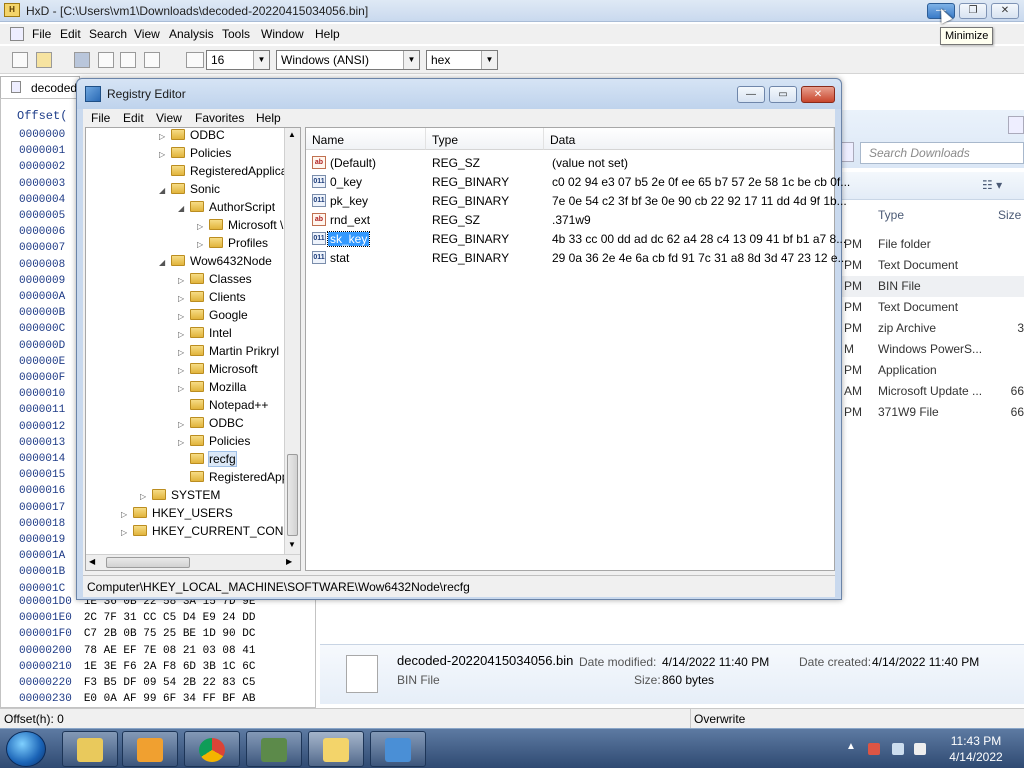 Image resolution: width=1024 pixels, height=768 pixels. What do you see at coordinates (327, 34) in the screenshot?
I see `menu-help: Help` at bounding box center [327, 34].